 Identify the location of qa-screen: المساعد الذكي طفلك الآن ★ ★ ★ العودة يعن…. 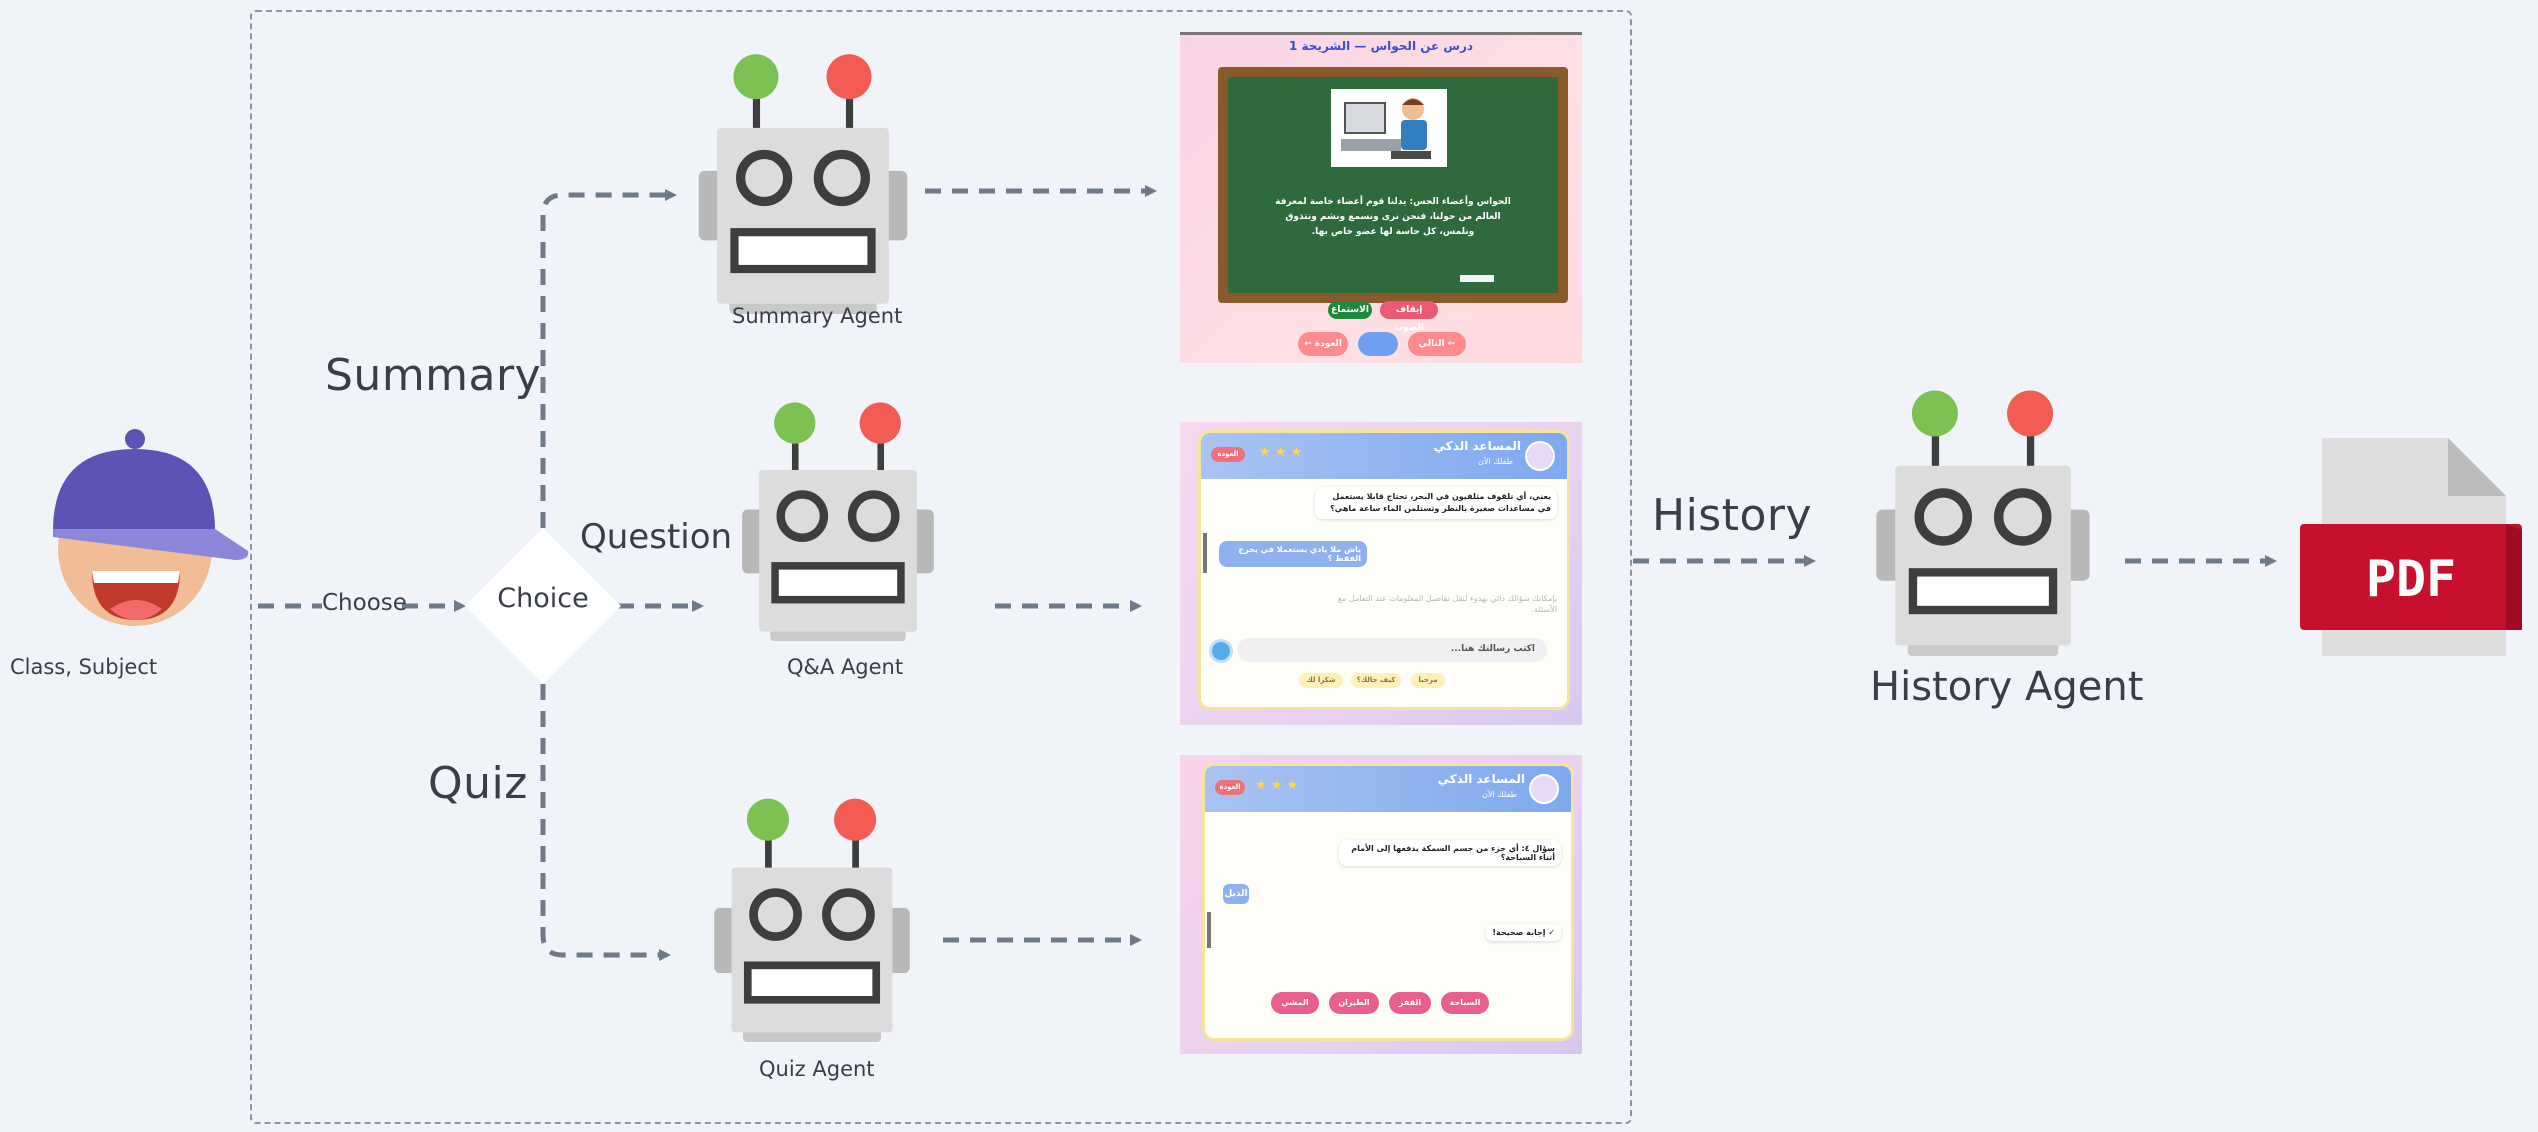
(1381, 573).